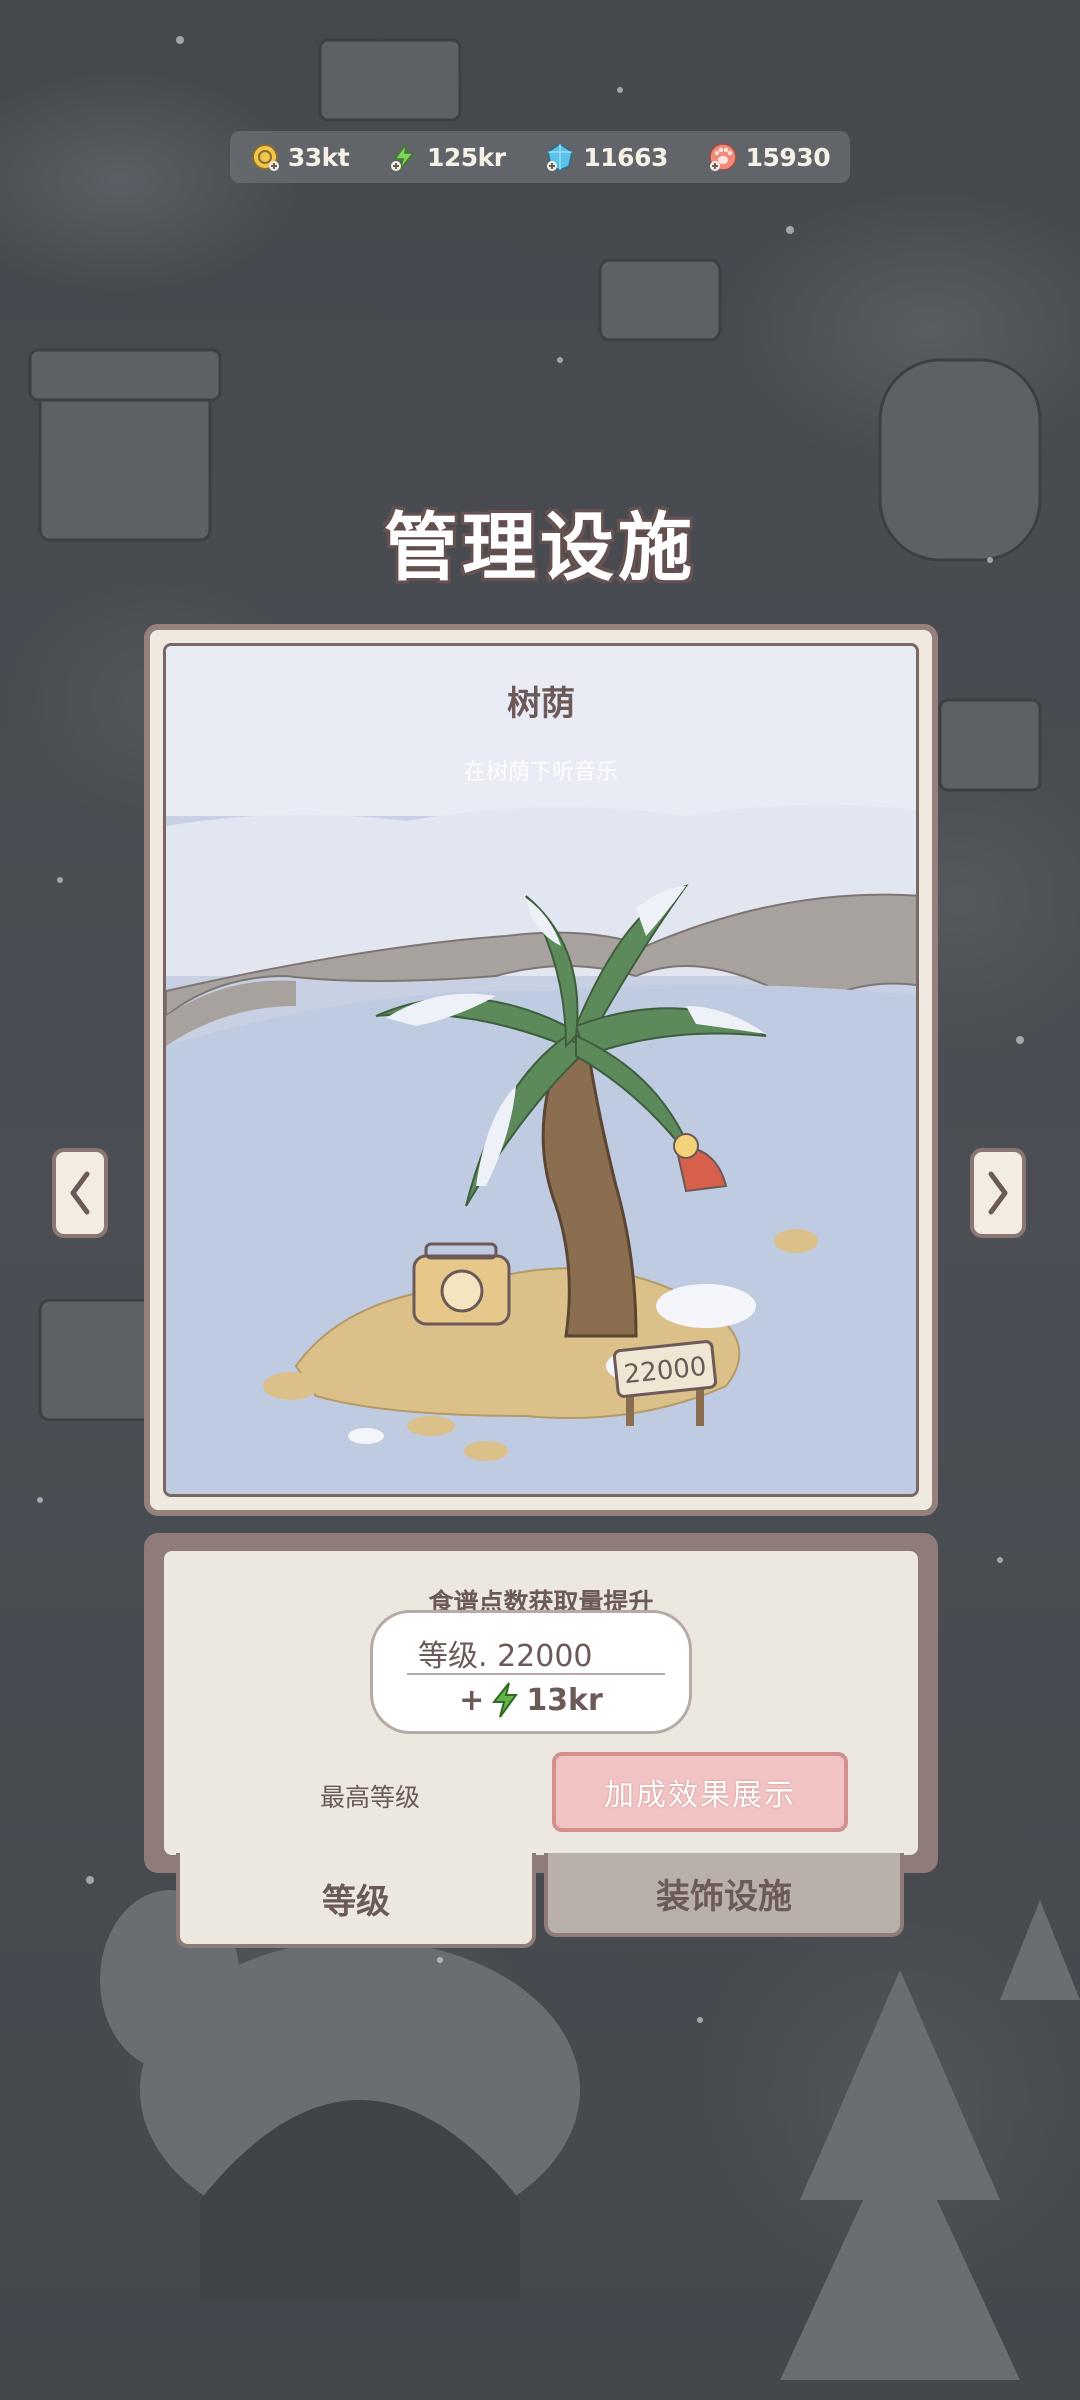 Image resolution: width=1080 pixels, height=2400 pixels. I want to click on resource-bar: 33kt 125kr 11663 15930, so click(540, 157).